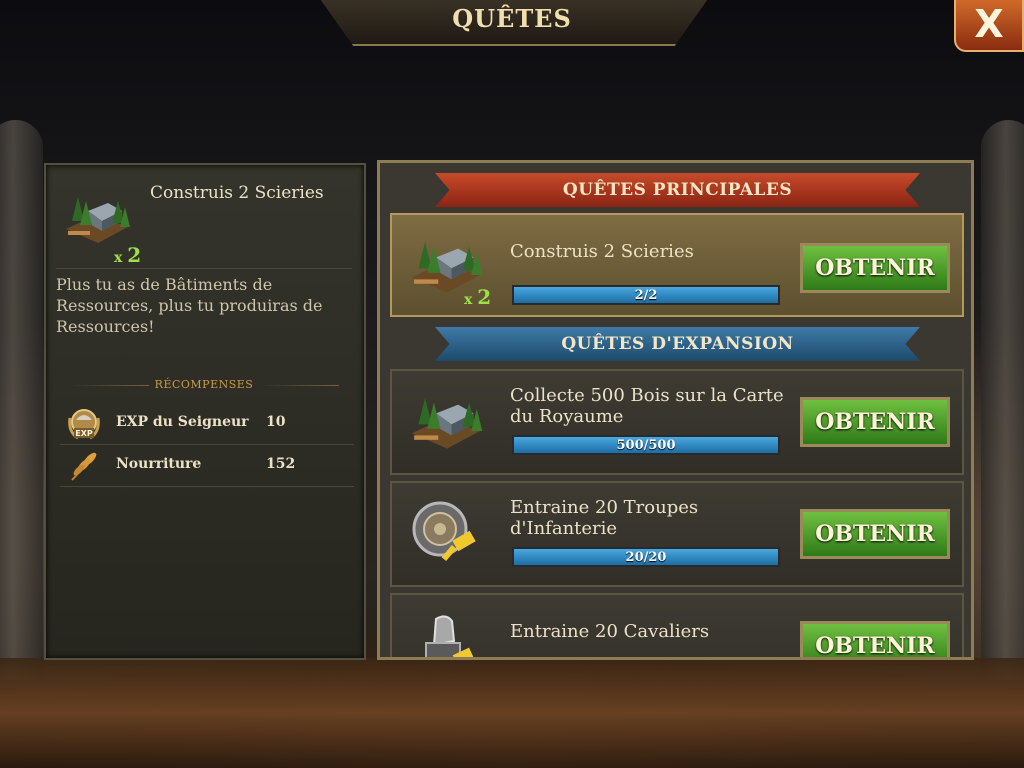 Image resolution: width=1024 pixels, height=768 pixels. What do you see at coordinates (84, 424) in the screenshot?
I see `exp-icon: EXP` at bounding box center [84, 424].